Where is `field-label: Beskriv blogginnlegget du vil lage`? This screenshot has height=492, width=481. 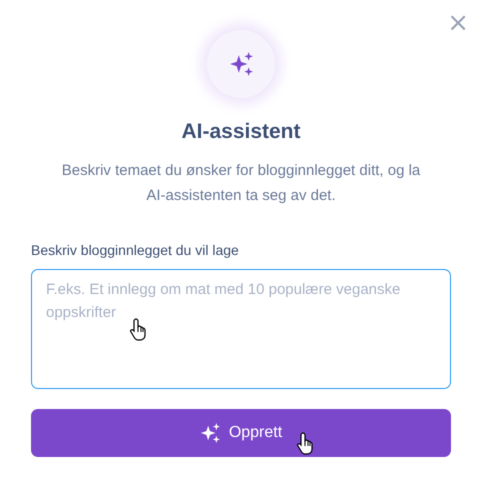 field-label: Beskriv blogginnlegget du vil lage is located at coordinates (135, 250).